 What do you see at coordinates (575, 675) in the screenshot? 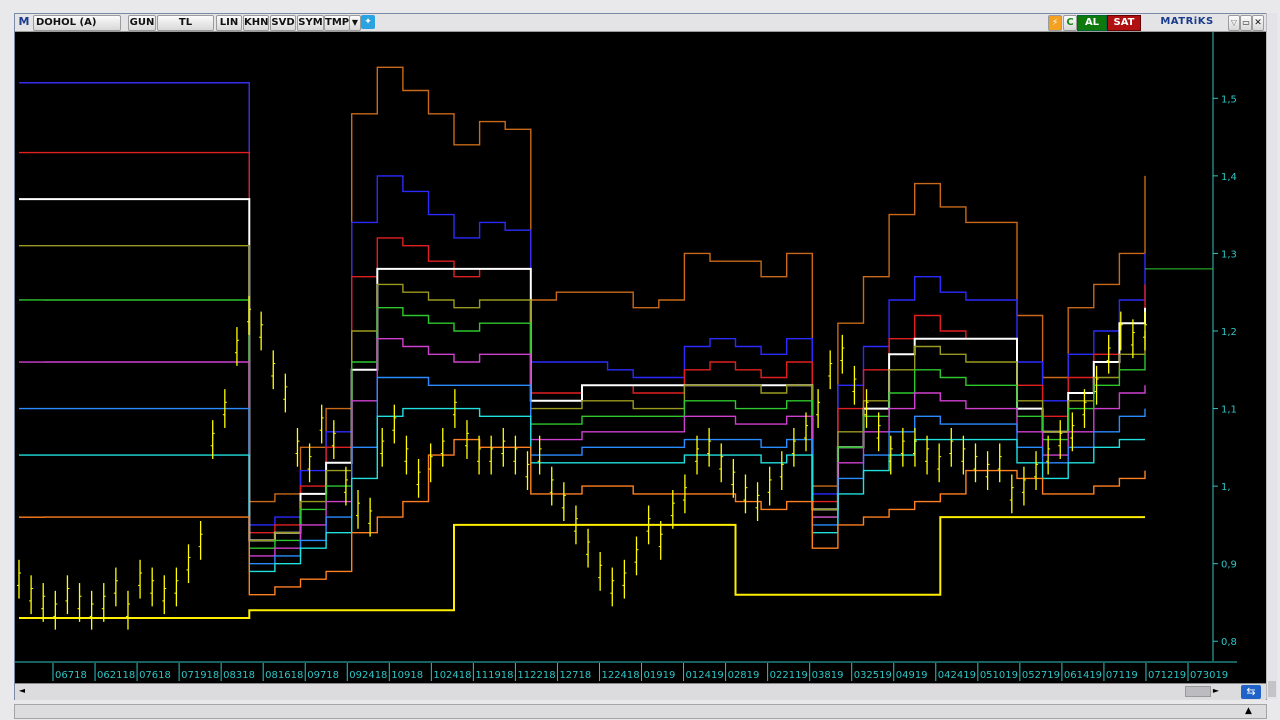
I see `x-tick-label: 12718` at bounding box center [575, 675].